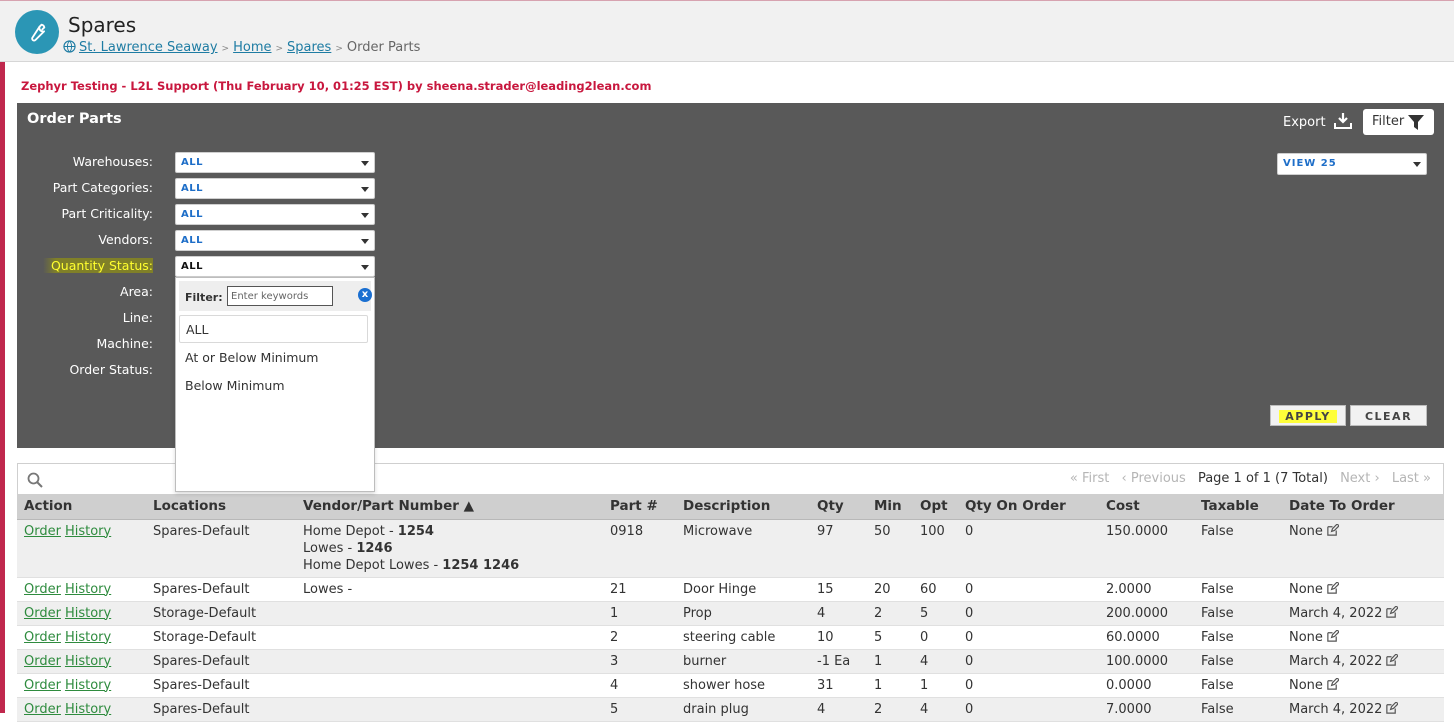 The width and height of the screenshot is (1454, 722). Describe the element at coordinates (1411, 478) in the screenshot. I see `pager-last: Last »` at that location.